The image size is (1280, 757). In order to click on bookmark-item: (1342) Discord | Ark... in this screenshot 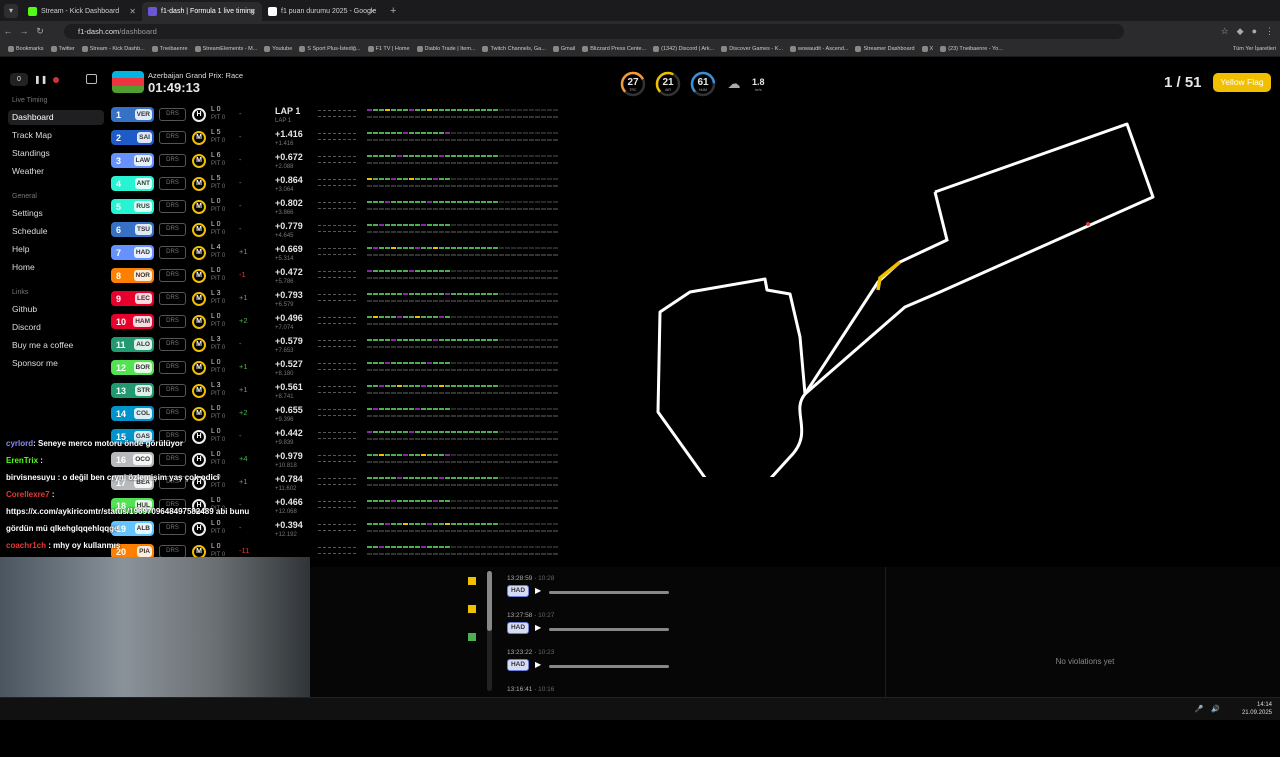, I will do `click(683, 48)`.